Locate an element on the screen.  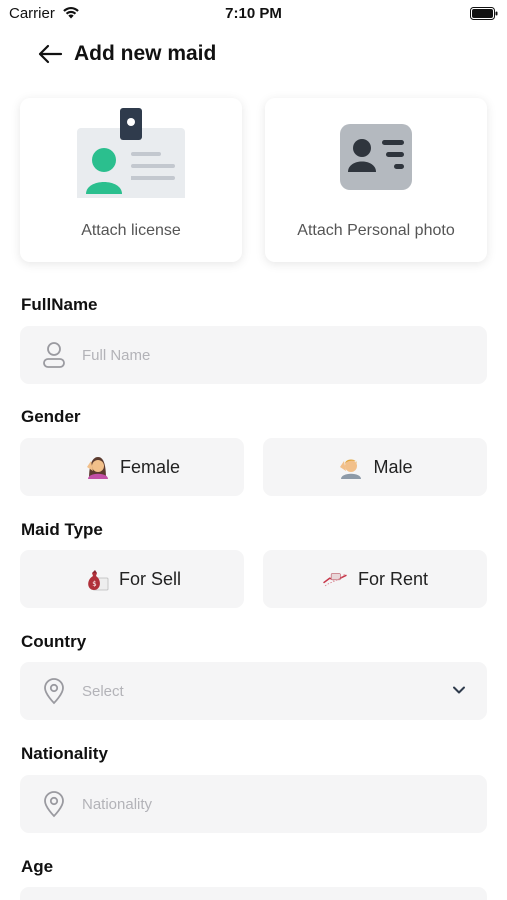
page-title: Add new maid is located at coordinates (145, 53).